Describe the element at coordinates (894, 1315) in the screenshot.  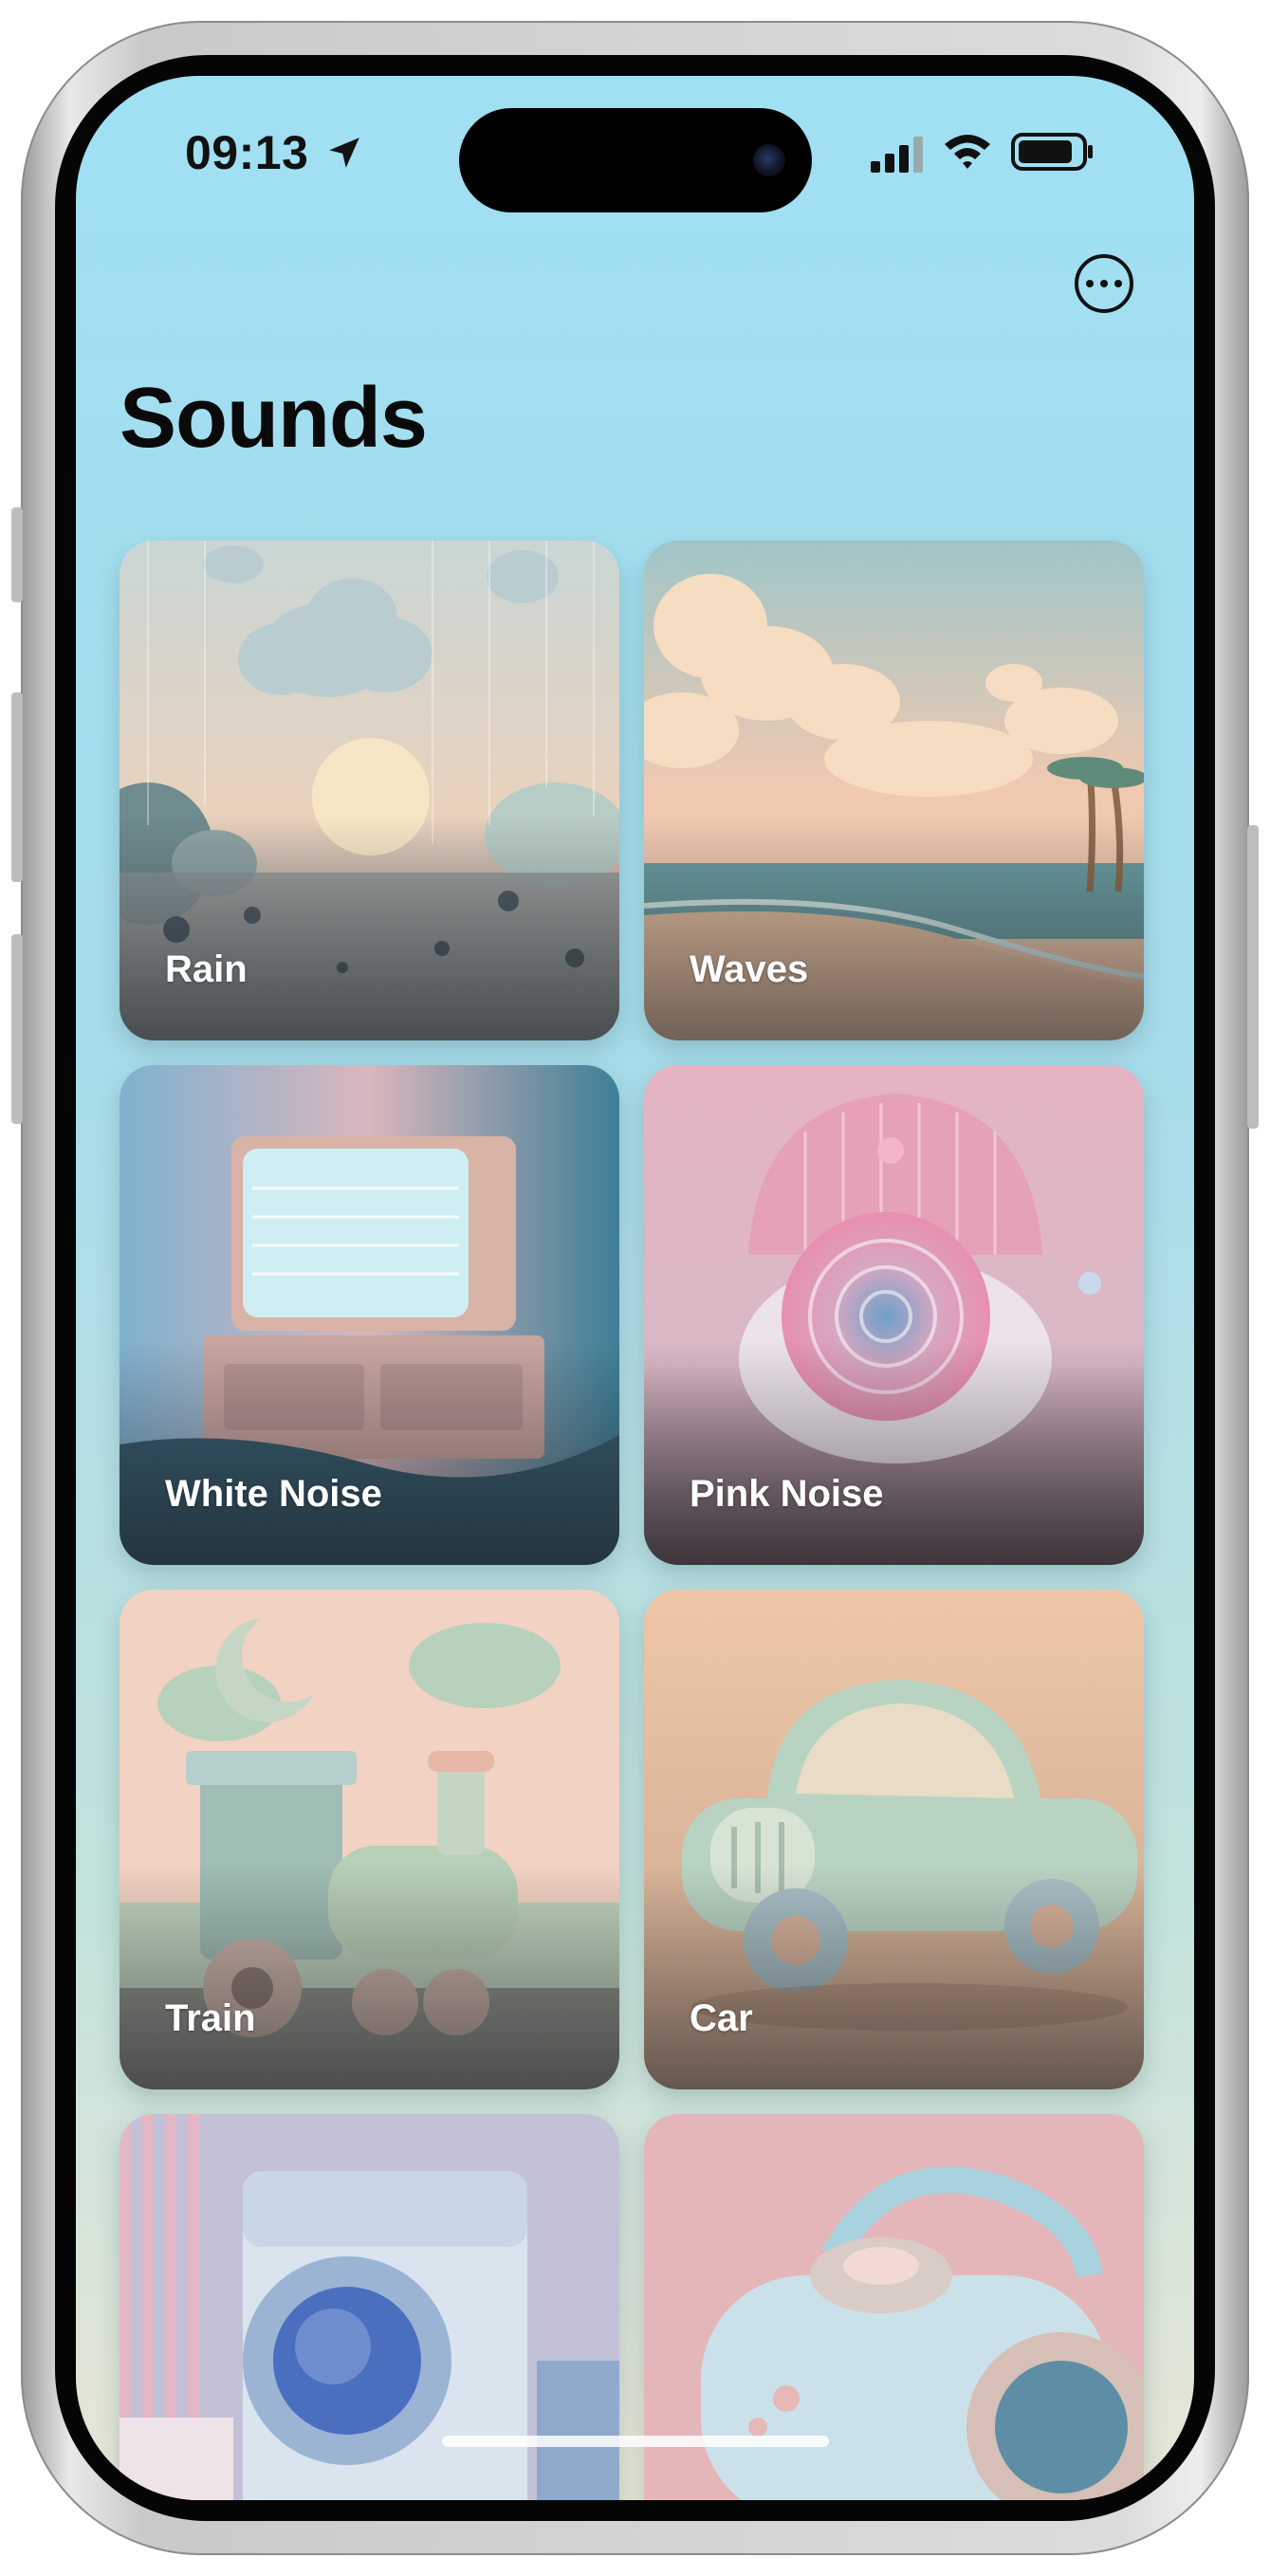
I see `sound-card-pink-noise: Pink Noise` at that location.